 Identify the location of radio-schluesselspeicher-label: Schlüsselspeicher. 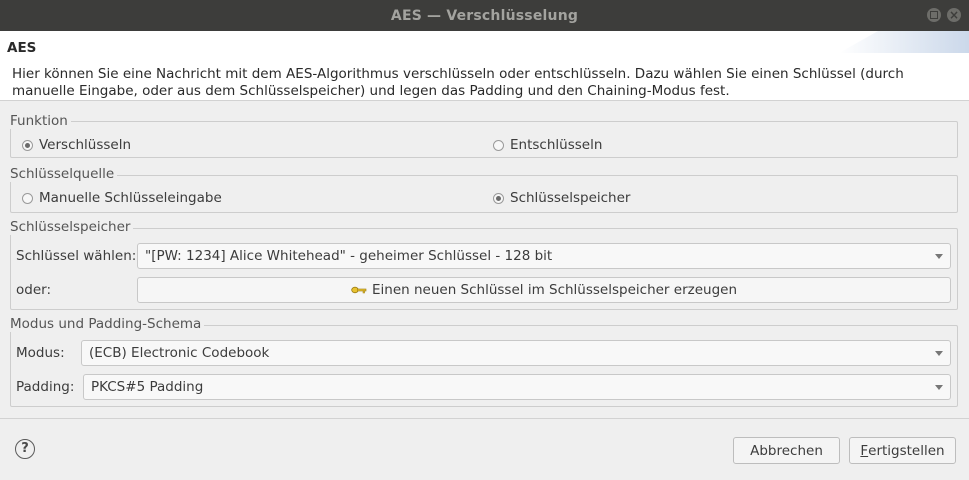
(570, 198).